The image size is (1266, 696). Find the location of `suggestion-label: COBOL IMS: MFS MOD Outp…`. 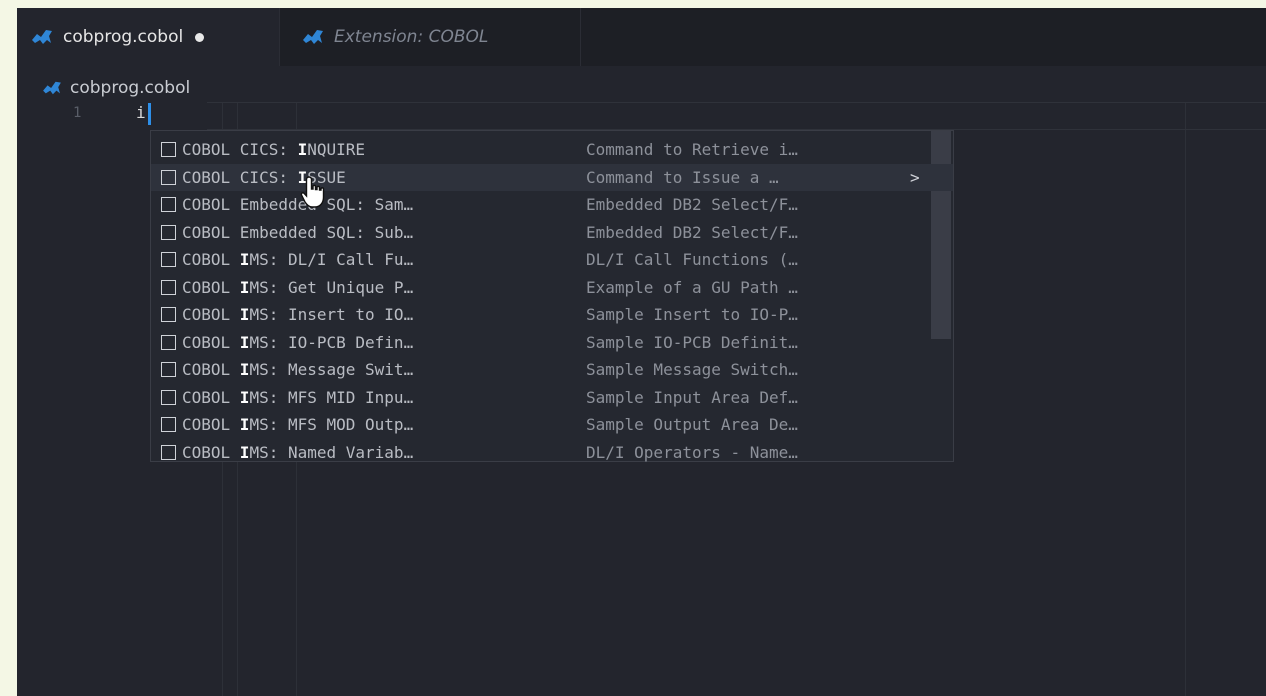

suggestion-label: COBOL IMS: MFS MOD Outp… is located at coordinates (384, 424).